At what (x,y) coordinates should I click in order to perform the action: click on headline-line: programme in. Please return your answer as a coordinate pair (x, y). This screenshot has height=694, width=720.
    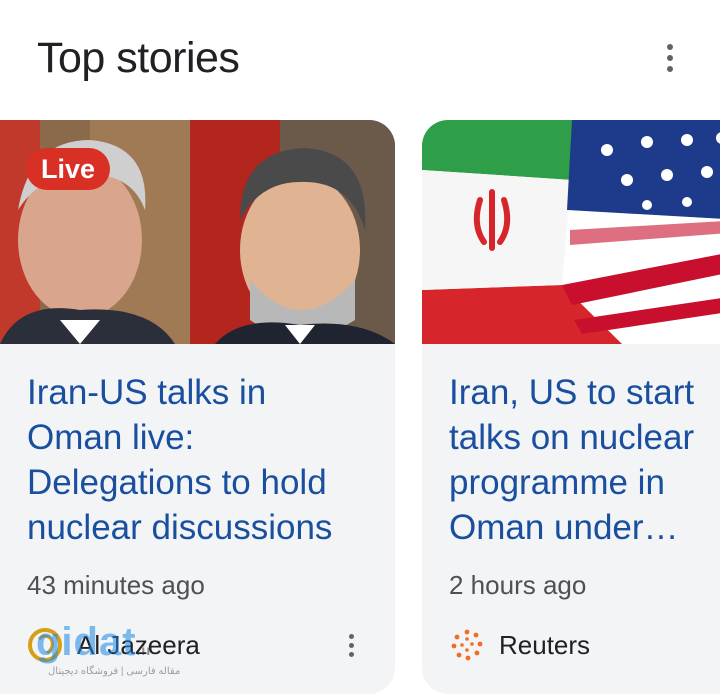
    Looking at the image, I should click on (557, 482).